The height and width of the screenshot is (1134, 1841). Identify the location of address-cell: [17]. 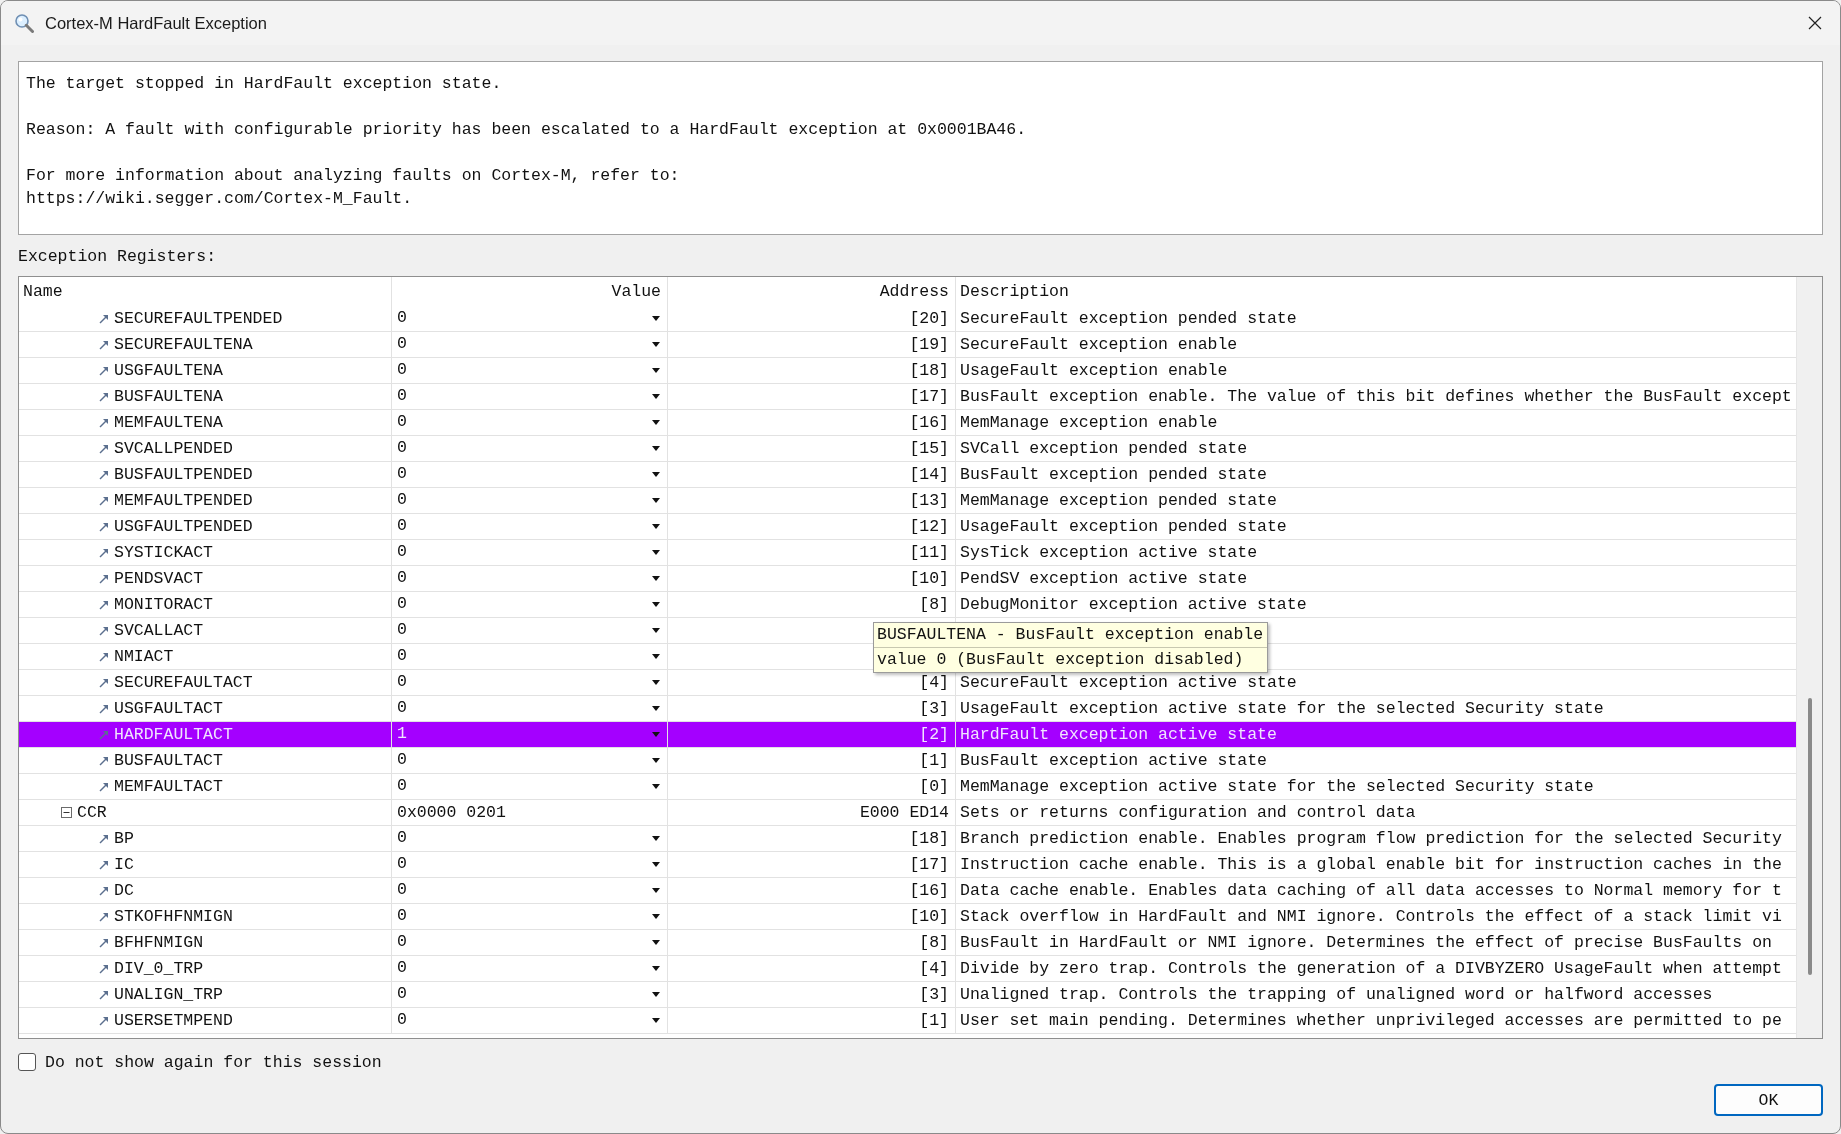
(929, 864).